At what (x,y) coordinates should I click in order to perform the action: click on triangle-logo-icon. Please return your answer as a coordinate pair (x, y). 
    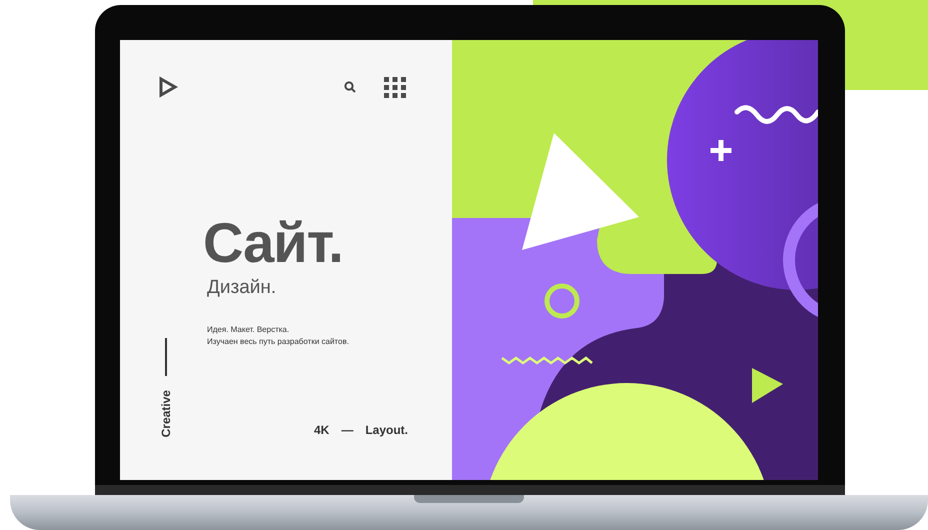
    Looking at the image, I should click on (168, 87).